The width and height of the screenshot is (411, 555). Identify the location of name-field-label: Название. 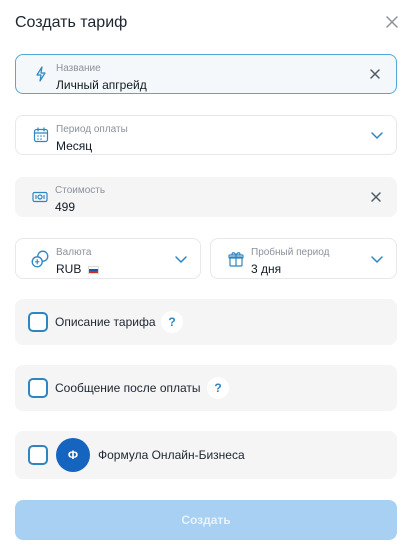
(78, 68).